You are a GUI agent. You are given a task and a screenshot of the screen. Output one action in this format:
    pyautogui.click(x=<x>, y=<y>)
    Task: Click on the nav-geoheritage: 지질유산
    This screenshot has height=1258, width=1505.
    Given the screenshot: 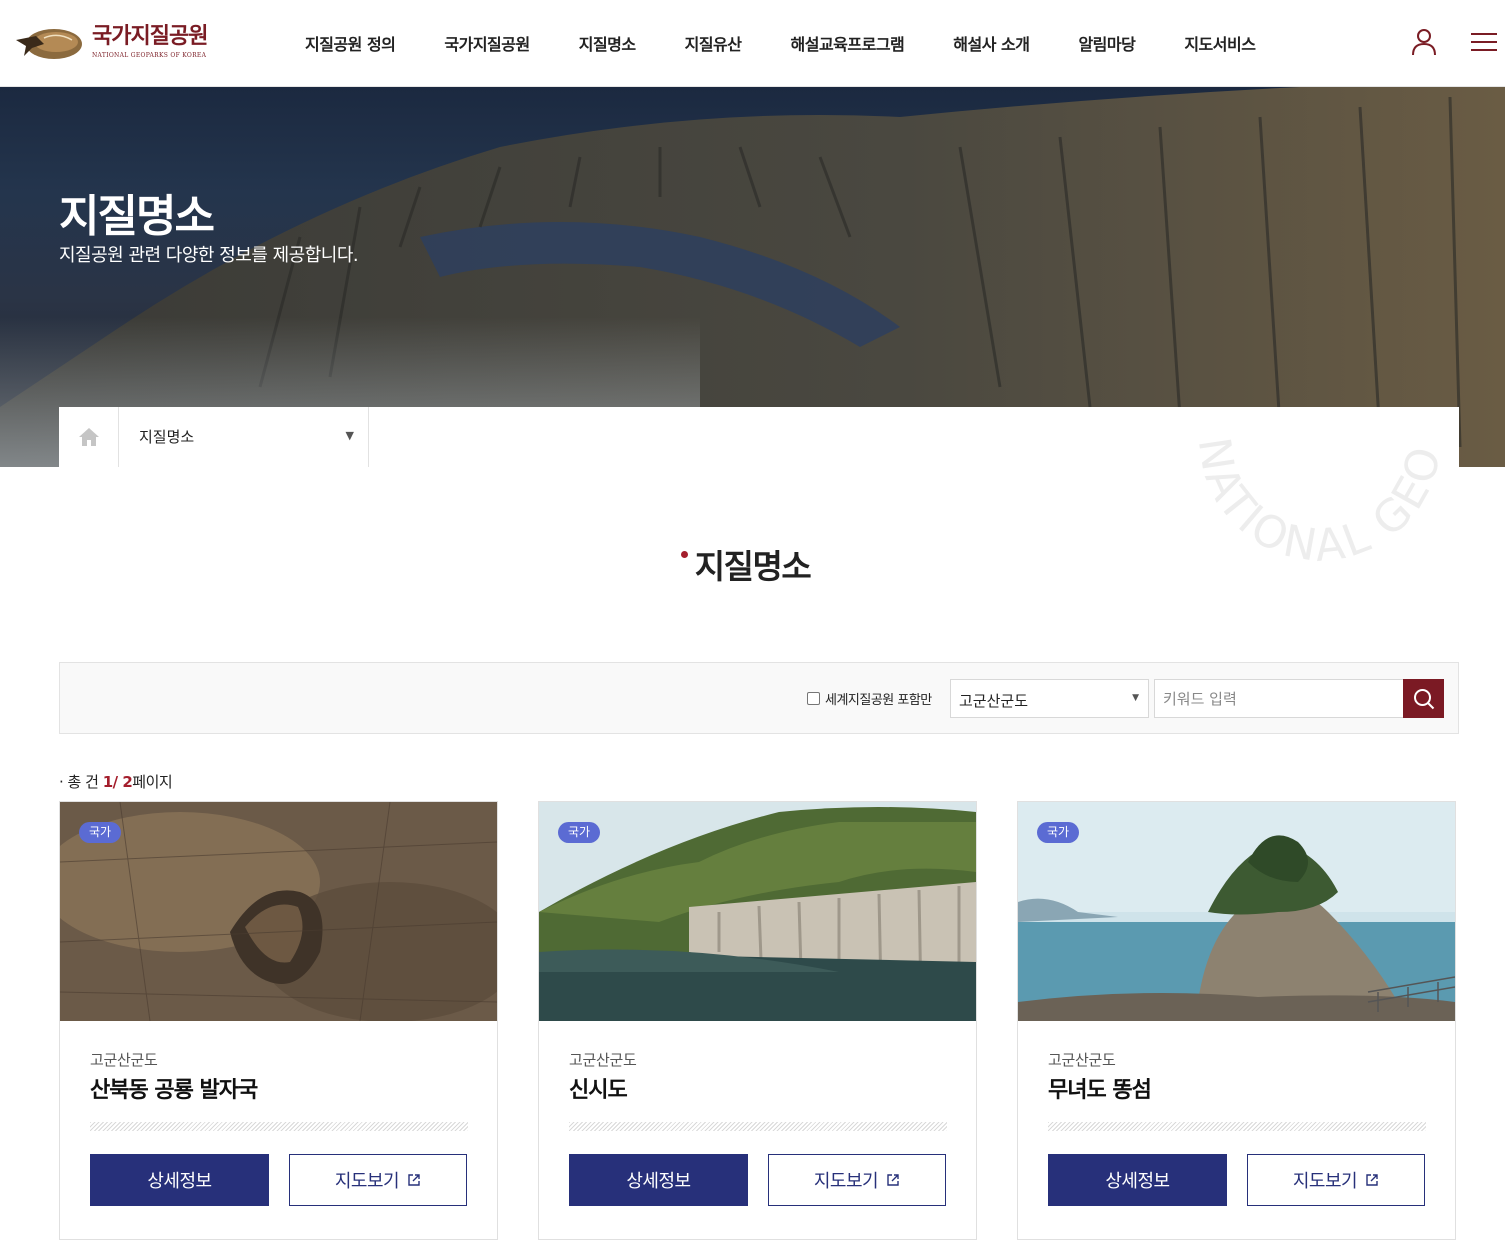 What is the action you would take?
    pyautogui.click(x=713, y=43)
    